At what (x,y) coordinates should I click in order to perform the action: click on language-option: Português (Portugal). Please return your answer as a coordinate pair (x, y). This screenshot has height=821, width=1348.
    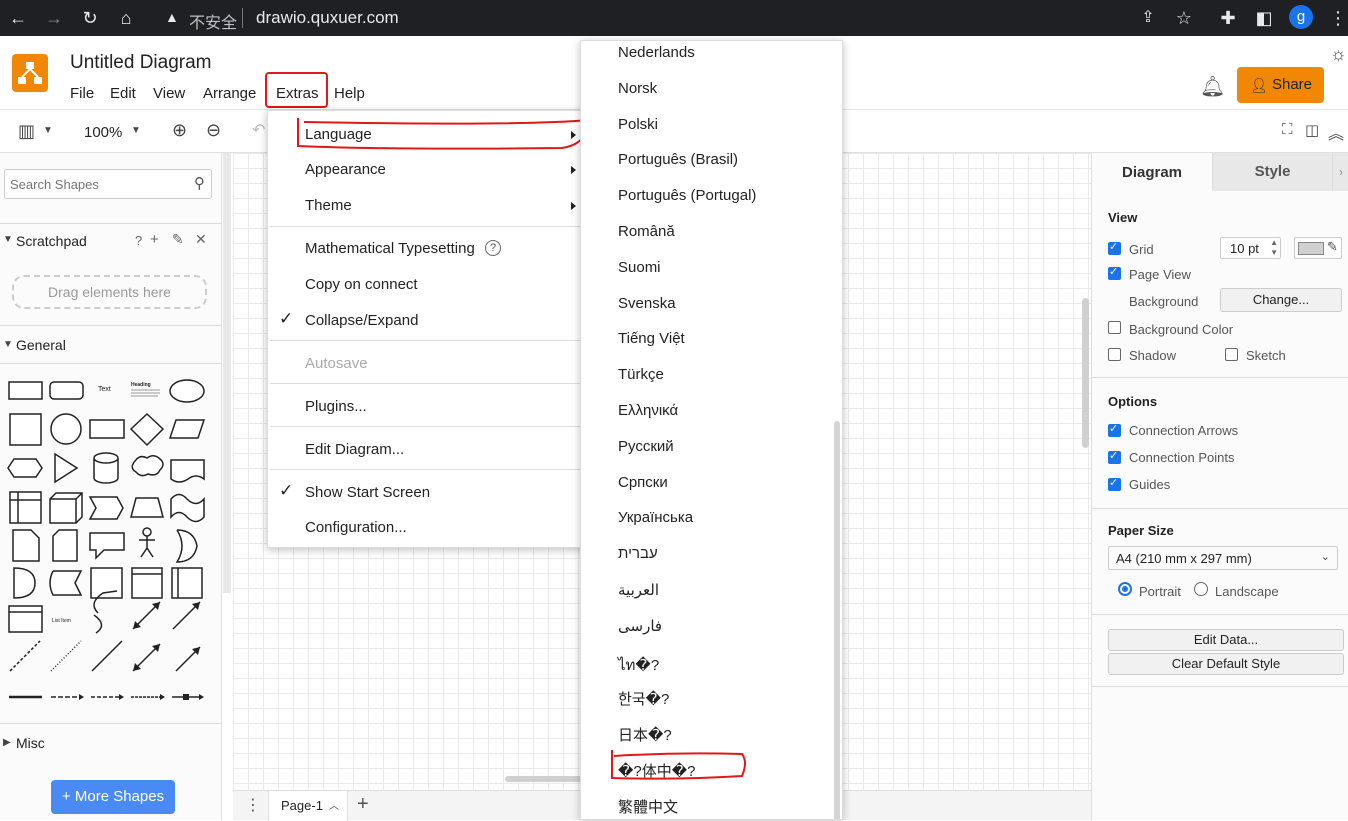
    Looking at the image, I should click on (687, 195).